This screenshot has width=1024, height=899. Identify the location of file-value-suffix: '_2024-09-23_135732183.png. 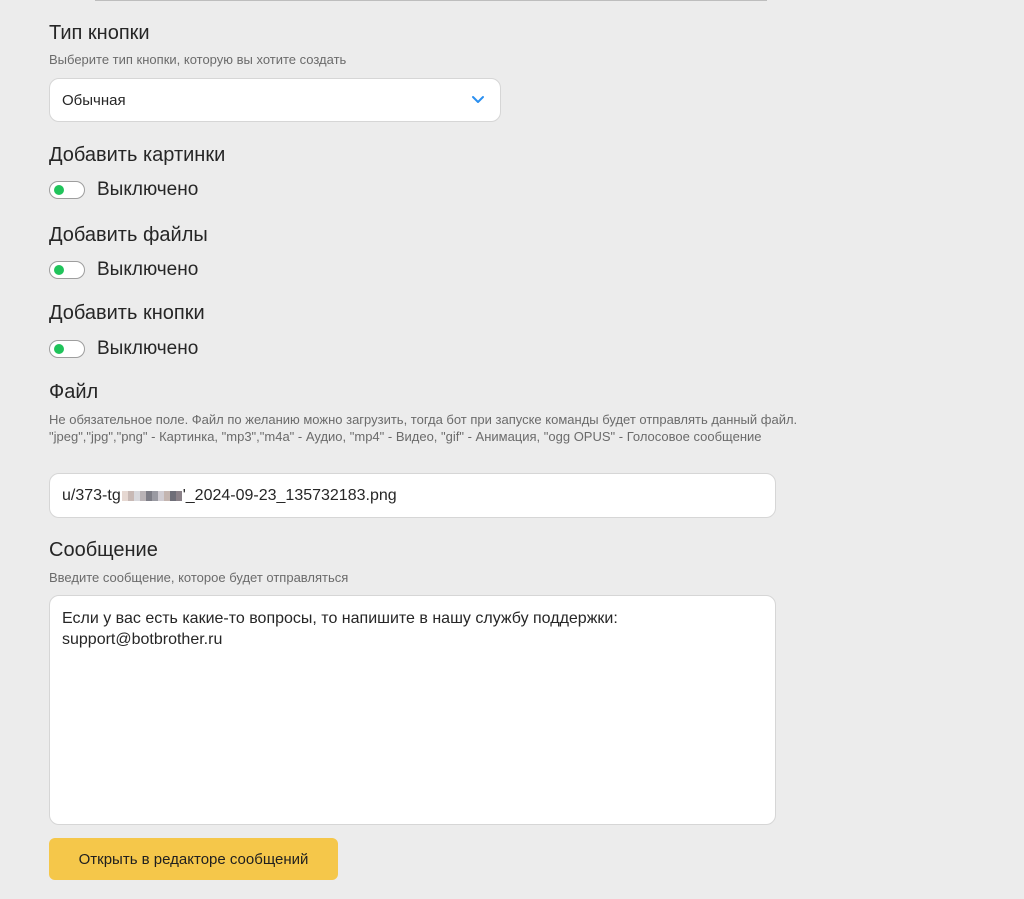
(289, 495).